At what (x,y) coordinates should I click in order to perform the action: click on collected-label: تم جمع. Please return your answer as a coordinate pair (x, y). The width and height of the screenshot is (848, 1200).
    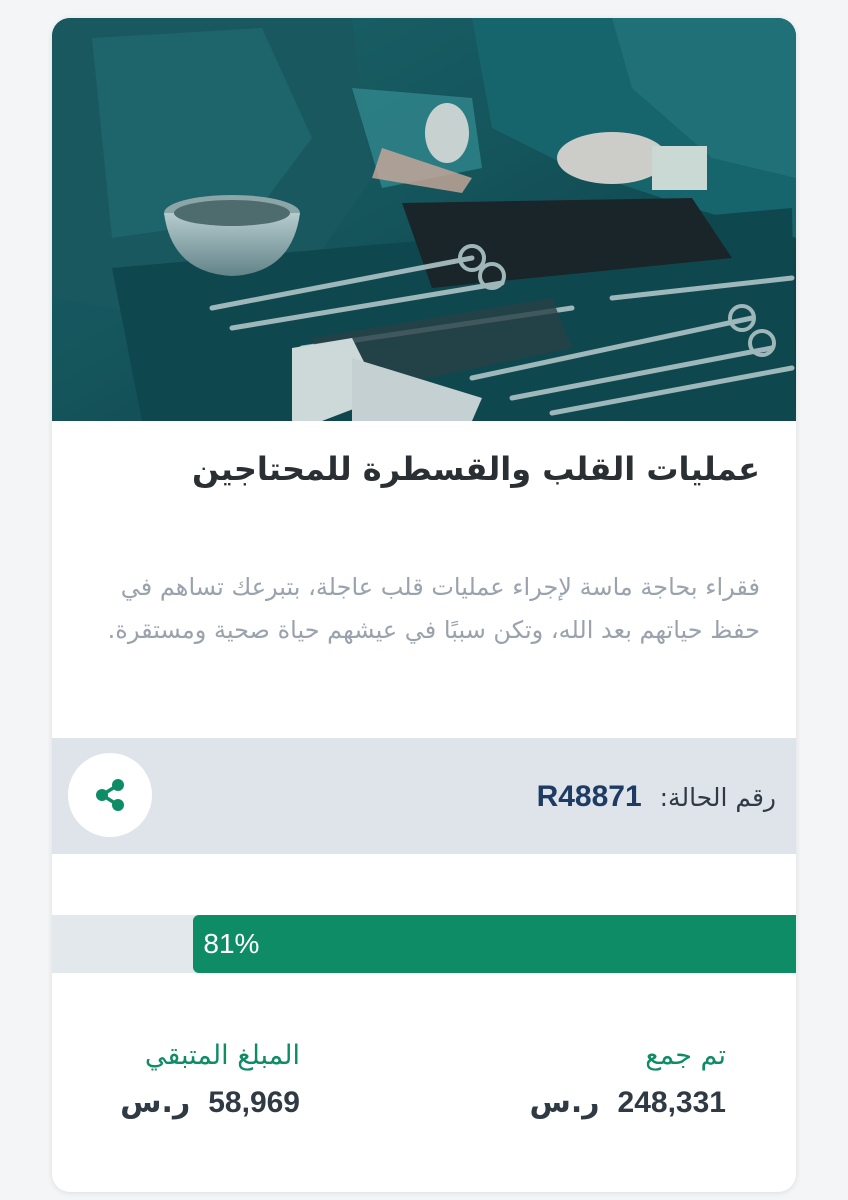
    Looking at the image, I should click on (685, 1055).